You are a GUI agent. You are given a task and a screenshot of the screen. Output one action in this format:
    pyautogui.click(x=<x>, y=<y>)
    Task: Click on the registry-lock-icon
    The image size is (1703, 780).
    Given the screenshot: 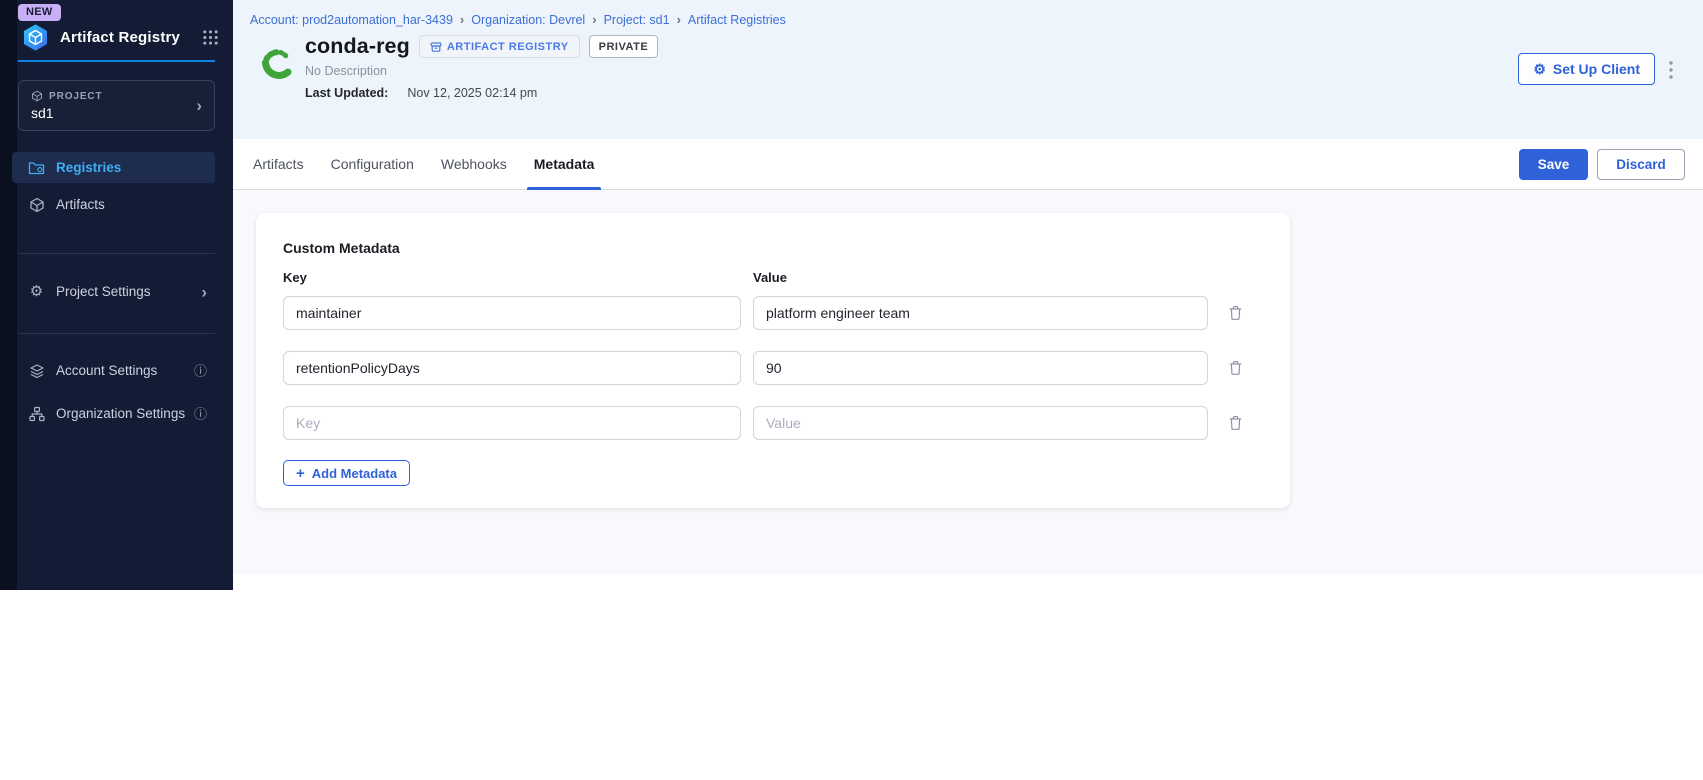 What is the action you would take?
    pyautogui.click(x=436, y=46)
    